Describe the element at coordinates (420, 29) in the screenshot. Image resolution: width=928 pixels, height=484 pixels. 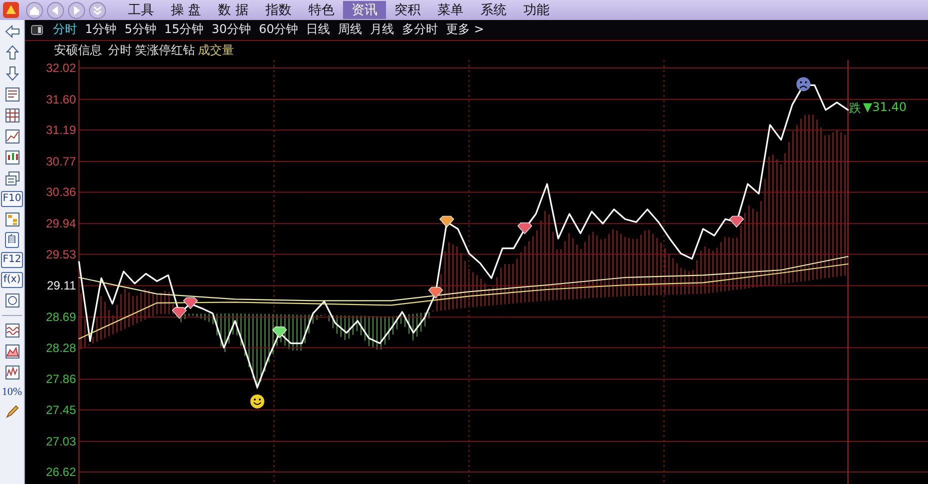
I see `period-tab: 多分时` at that location.